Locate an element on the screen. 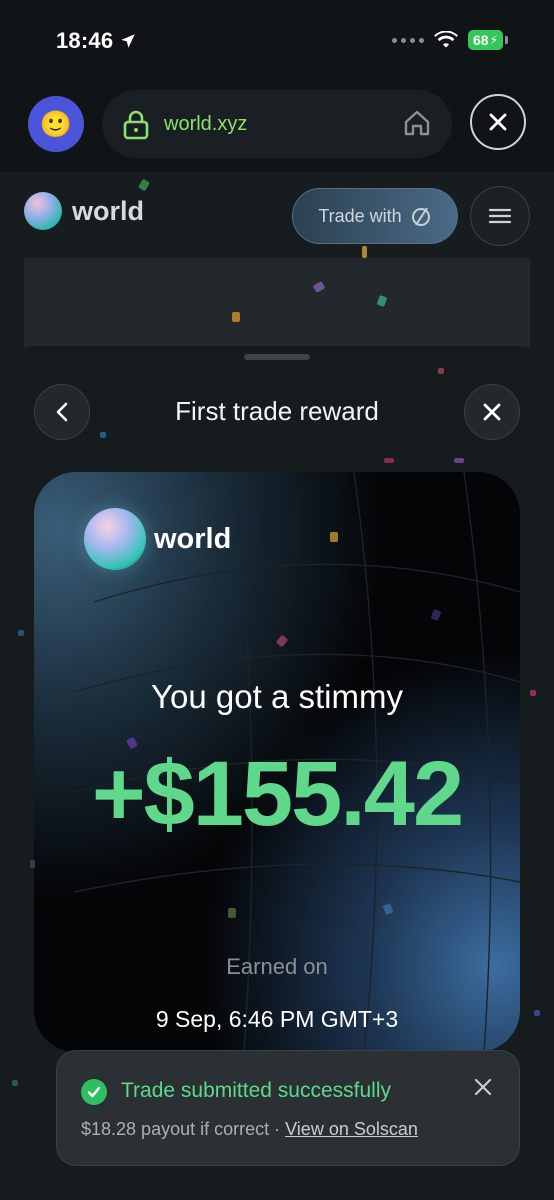 The height and width of the screenshot is (1200, 554). browser-bar: 🙂 world.xyz is located at coordinates (277, 126).